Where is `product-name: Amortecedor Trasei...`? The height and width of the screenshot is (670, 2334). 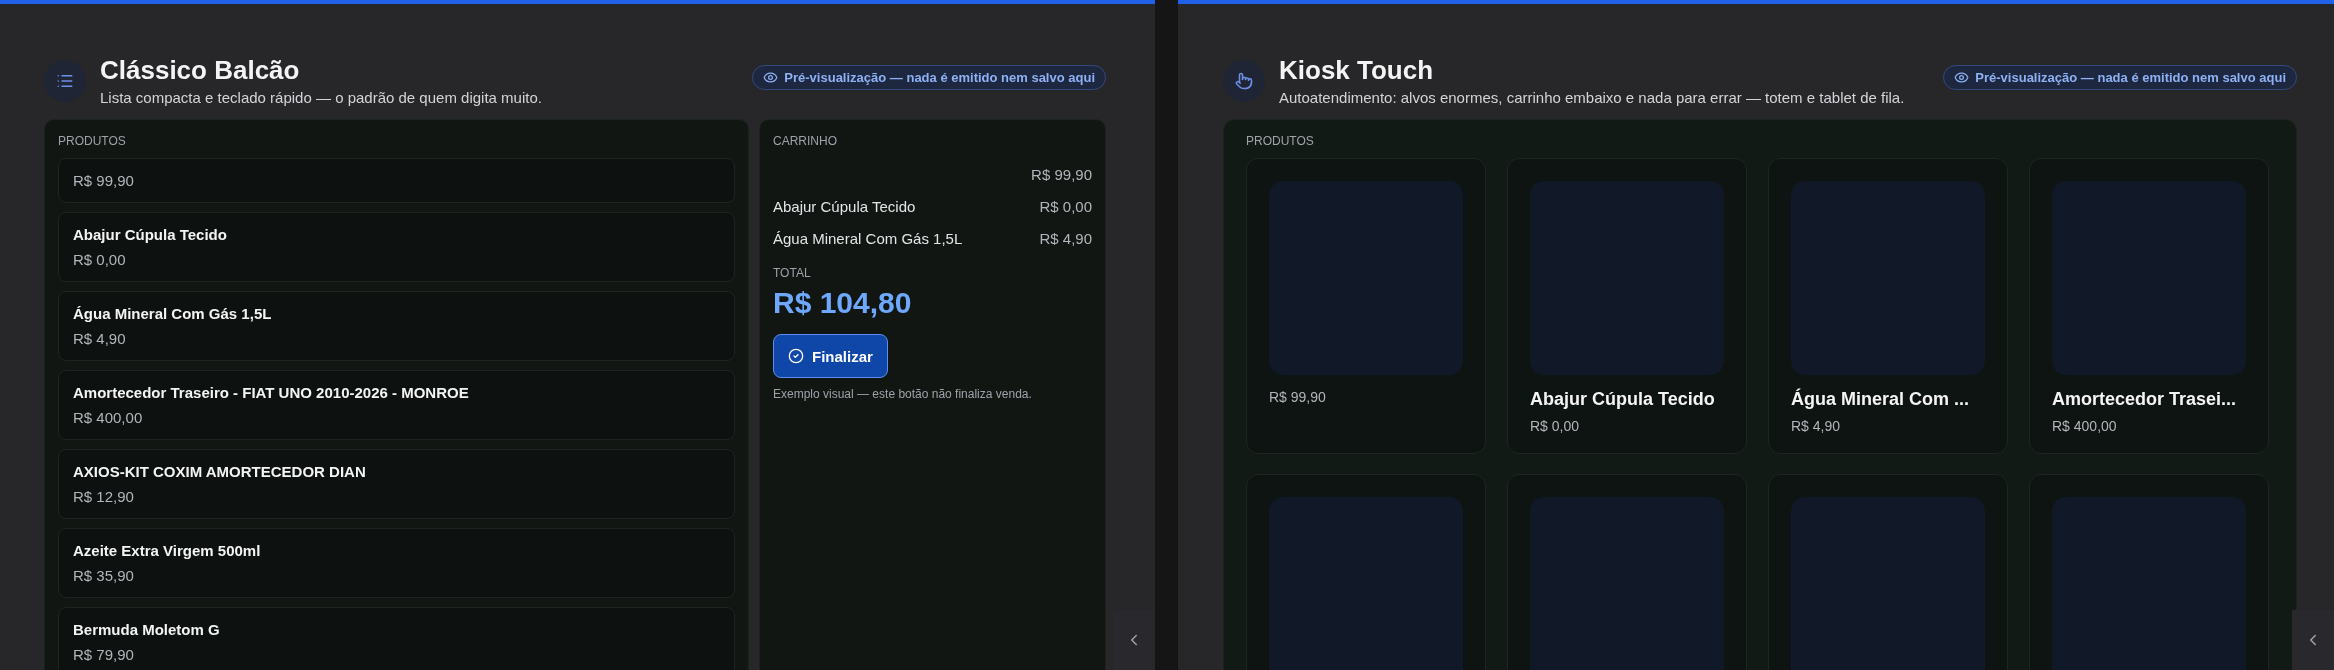 product-name: Amortecedor Trasei... is located at coordinates (2145, 399).